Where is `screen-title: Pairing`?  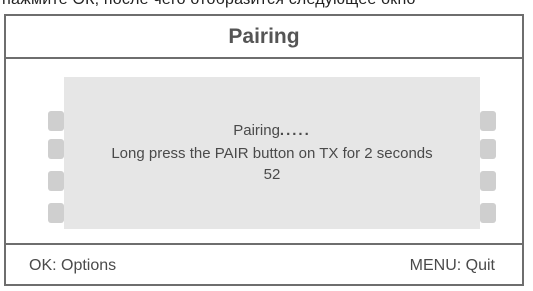
screen-title: Pairing is located at coordinates (264, 36).